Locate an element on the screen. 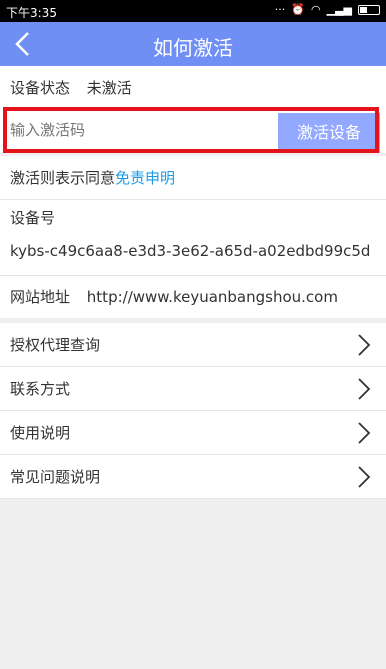 The image size is (386, 669). device-id-label: 设备号 is located at coordinates (193, 218).